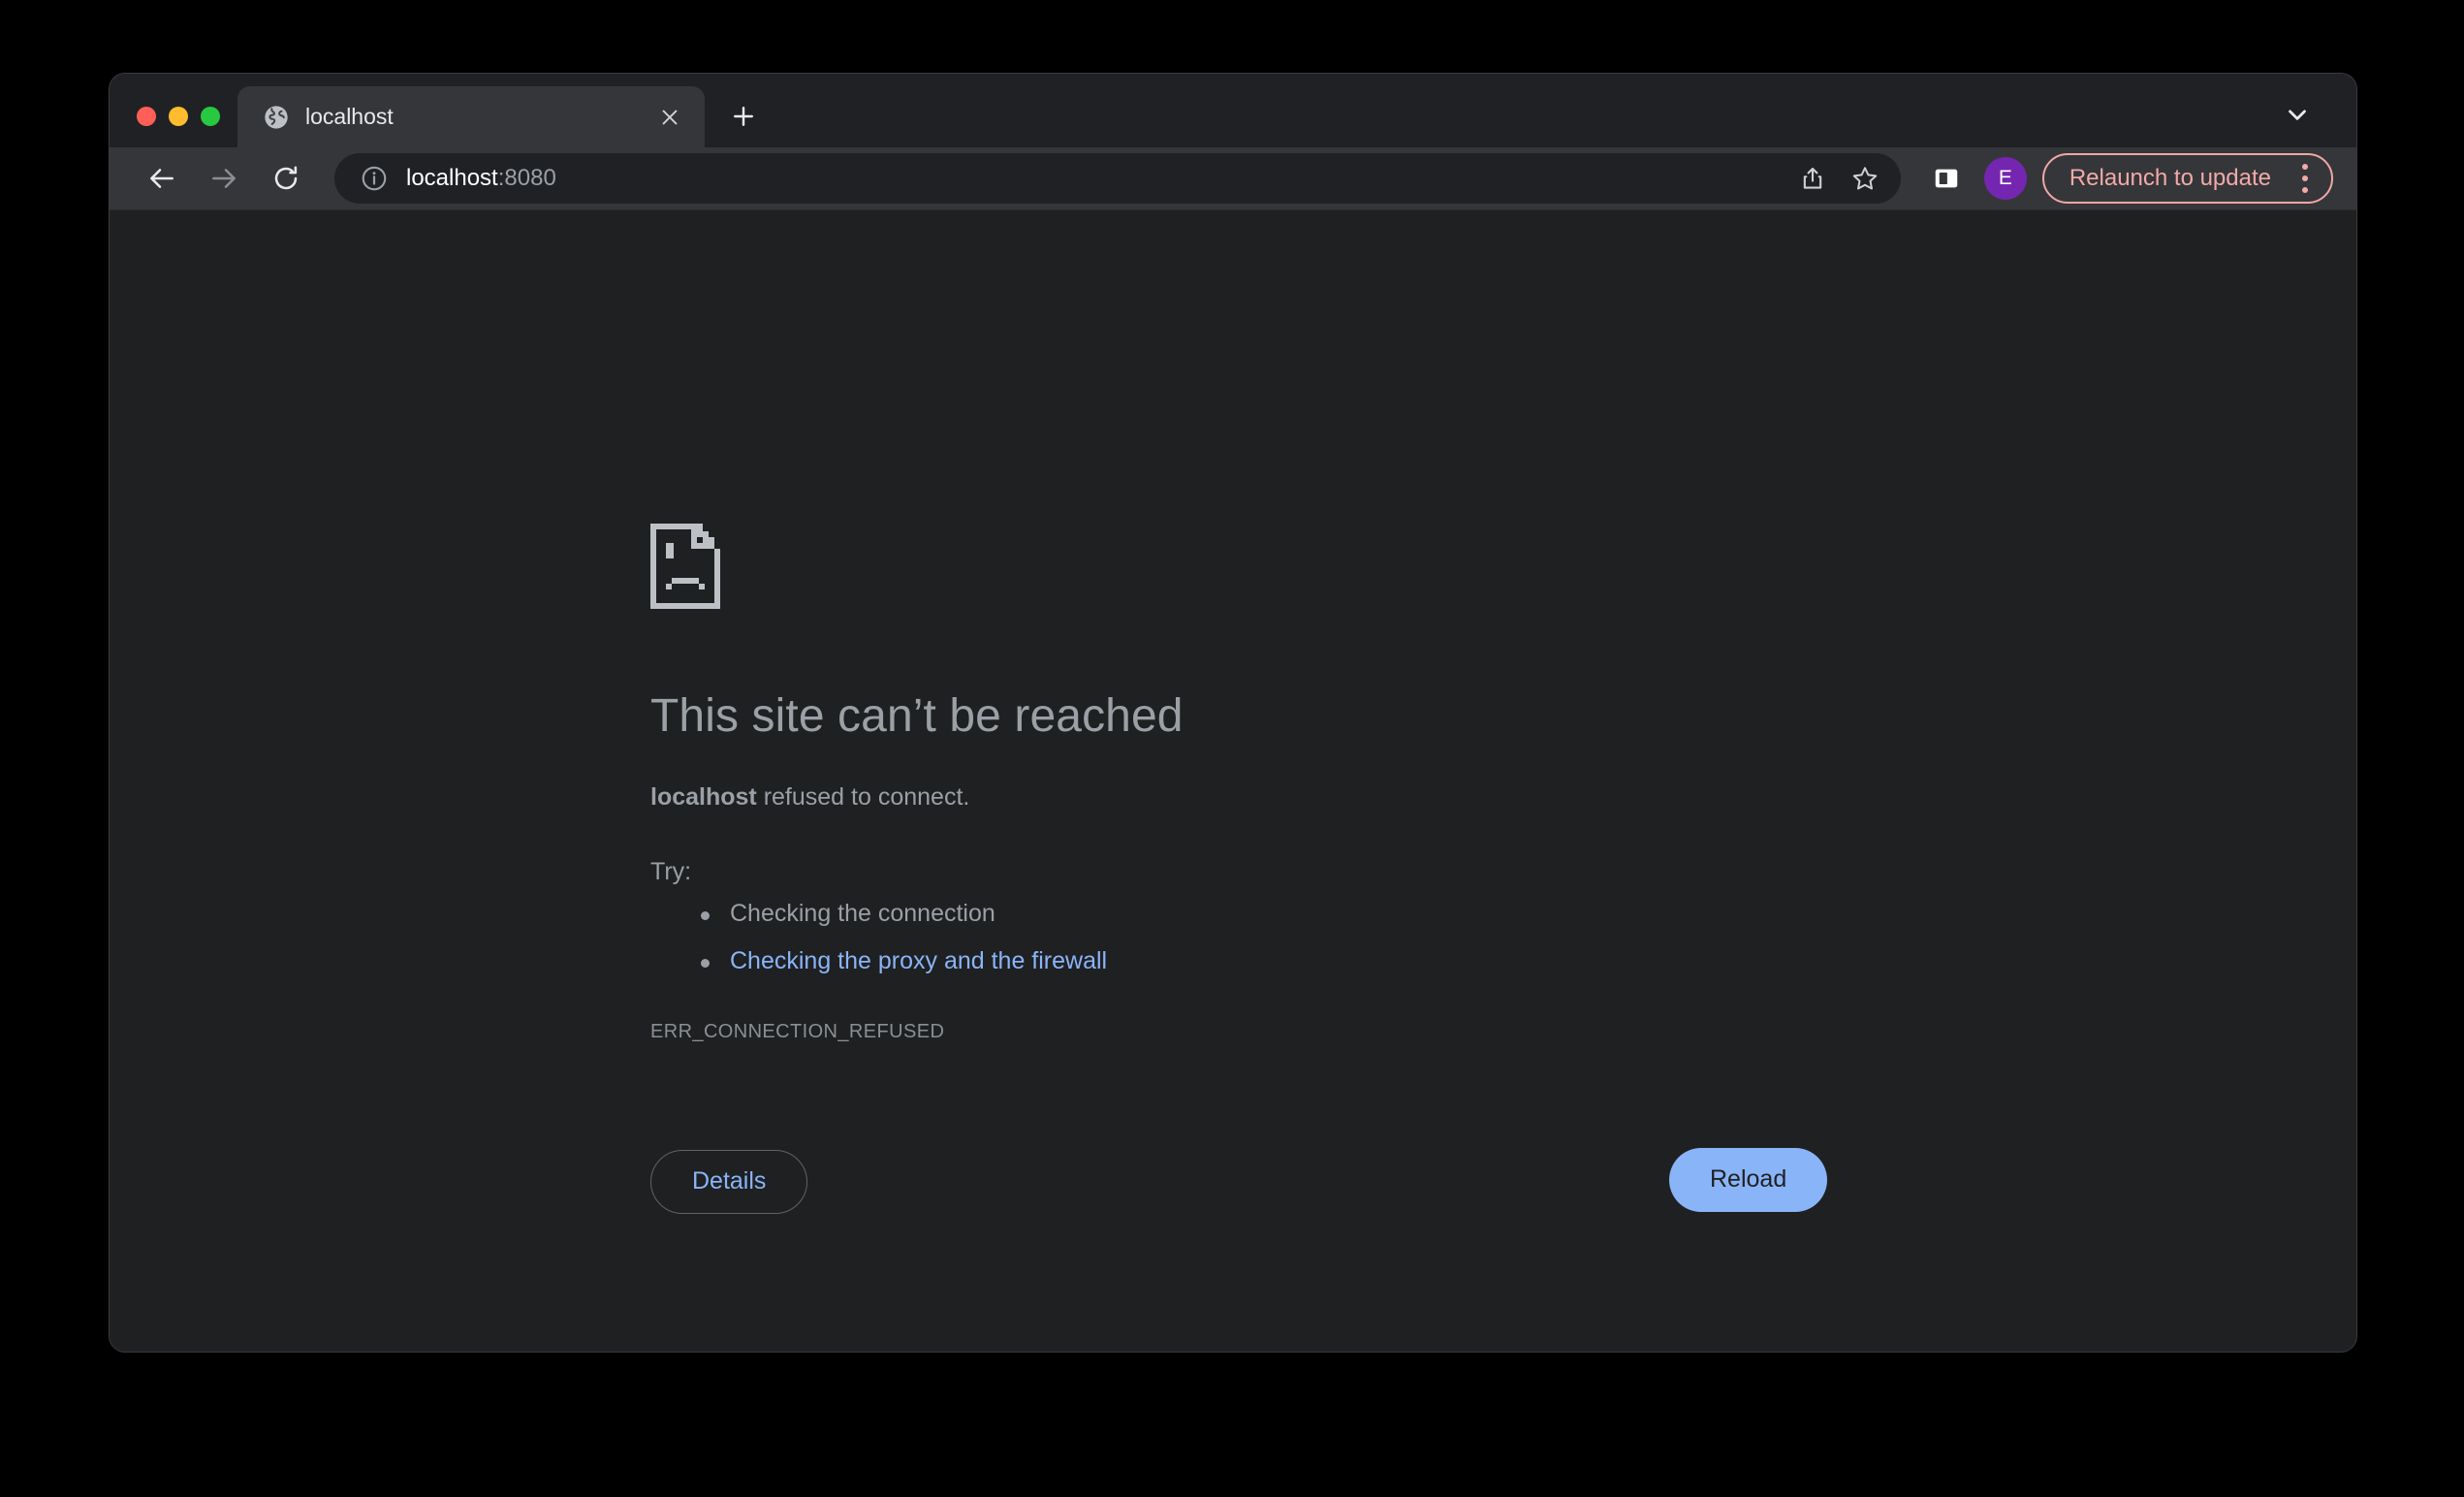 Image resolution: width=2464 pixels, height=1497 pixels. I want to click on error-code: ERR_CONNECTION_REFUSED, so click(797, 1031).